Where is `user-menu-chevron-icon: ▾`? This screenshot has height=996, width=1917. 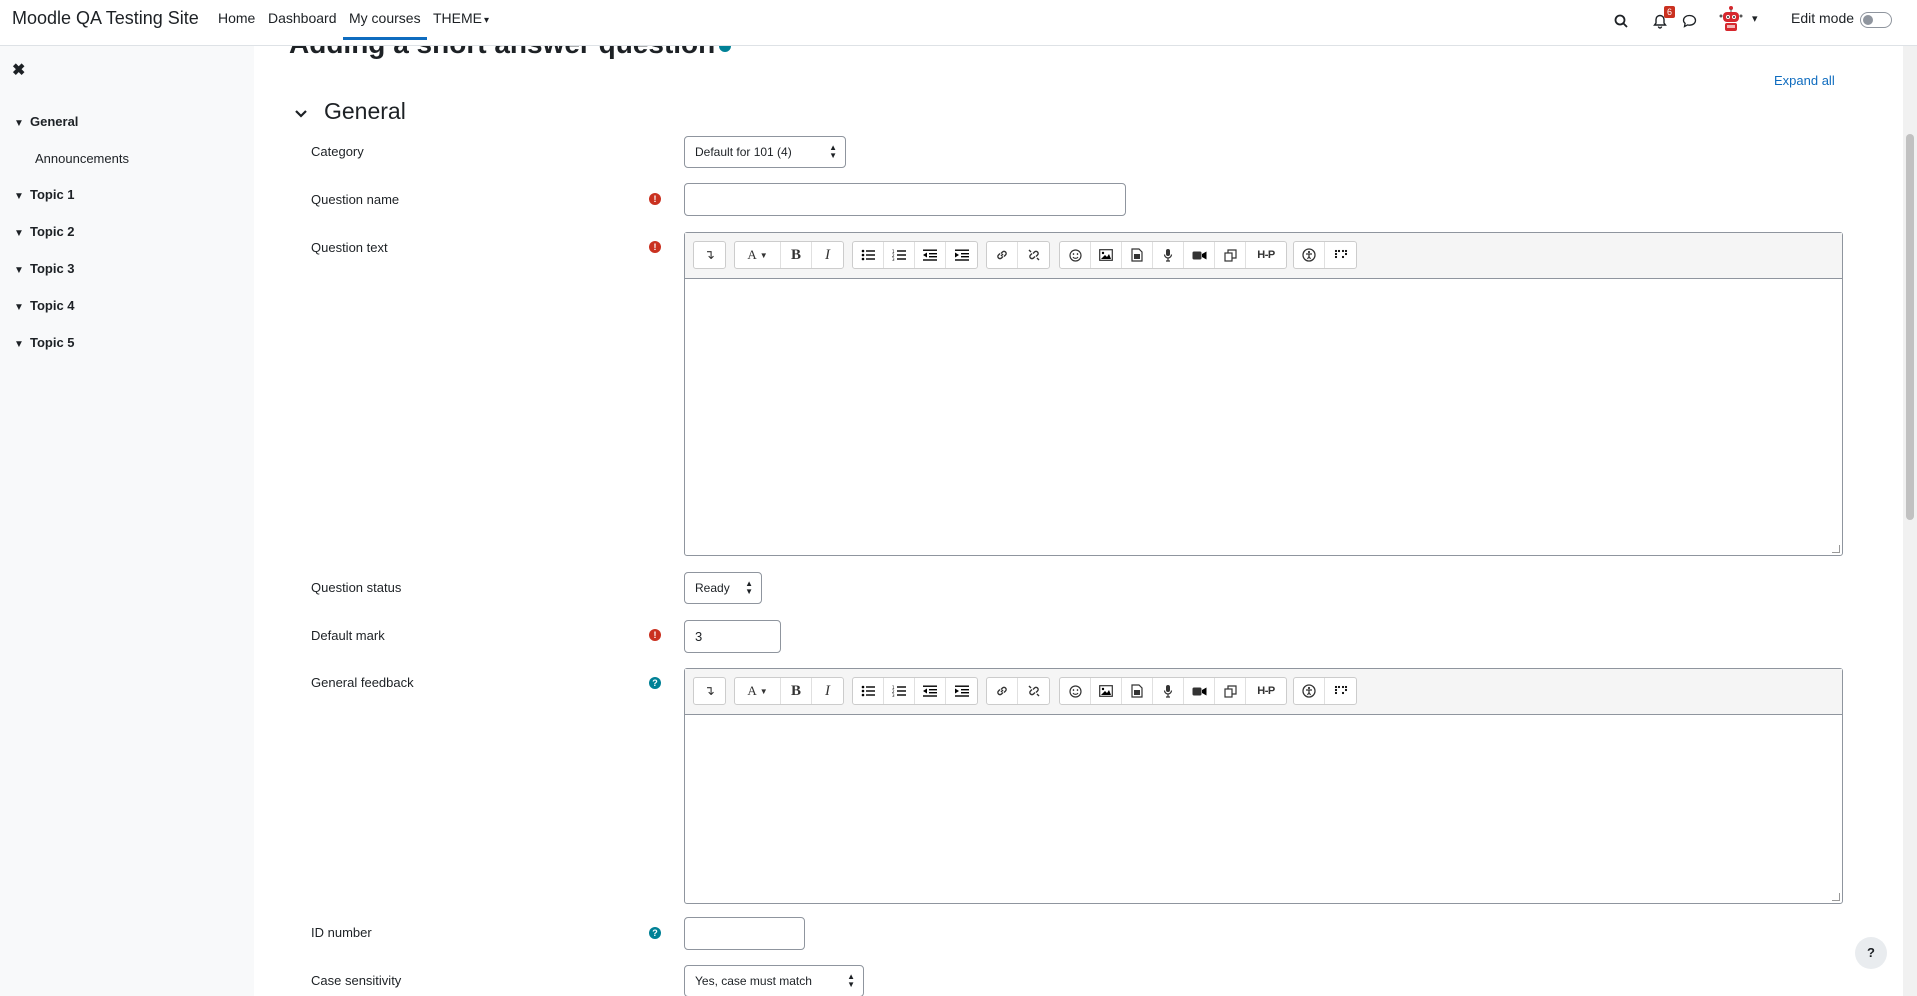
user-menu-chevron-icon: ▾ is located at coordinates (1755, 18).